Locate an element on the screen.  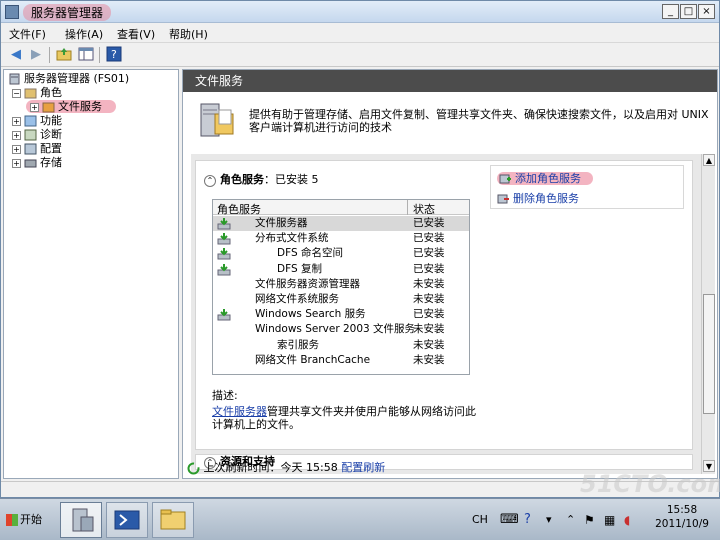
tray-dropdown-icon: ▾ is located at coordinates (549, 520).